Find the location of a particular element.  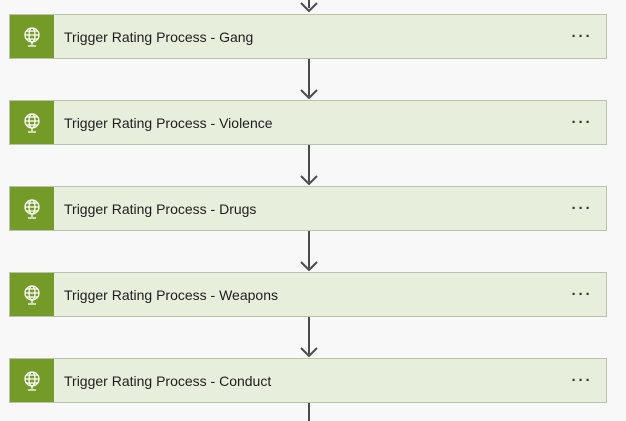

flow-step-violence: Trigger Rating Process - Violence ··· is located at coordinates (308, 122).